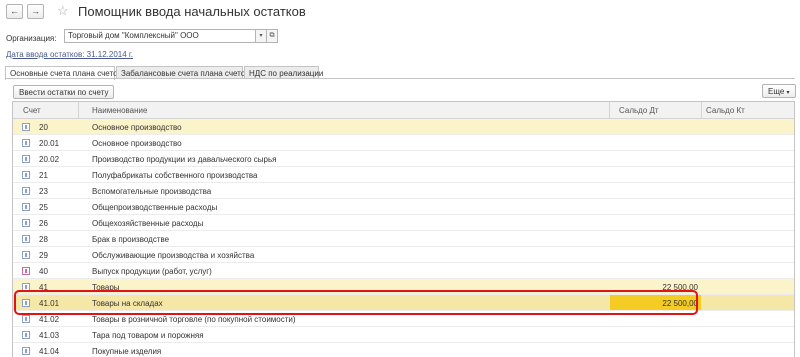 This screenshot has width=800, height=357. What do you see at coordinates (49, 335) in the screenshot?
I see `account-code: 41.03` at bounding box center [49, 335].